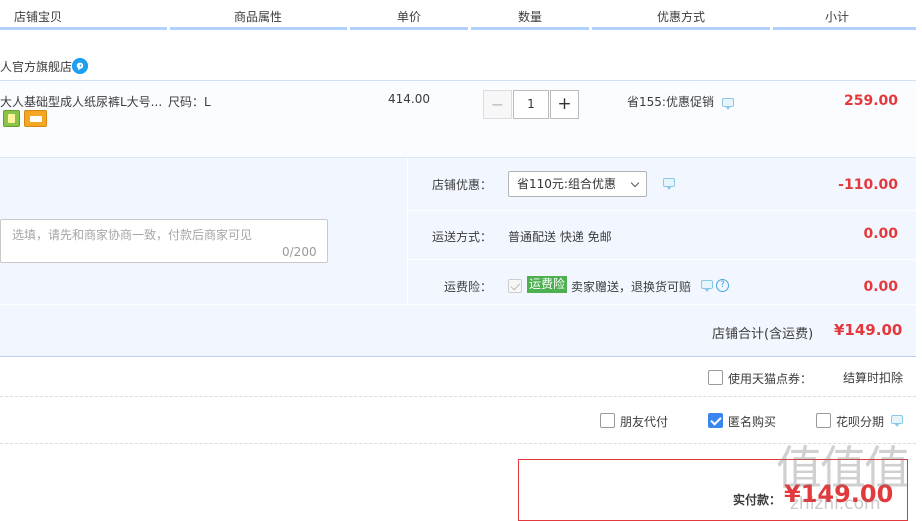  I want to click on anonymous-label: 匿名购买, so click(752, 422).